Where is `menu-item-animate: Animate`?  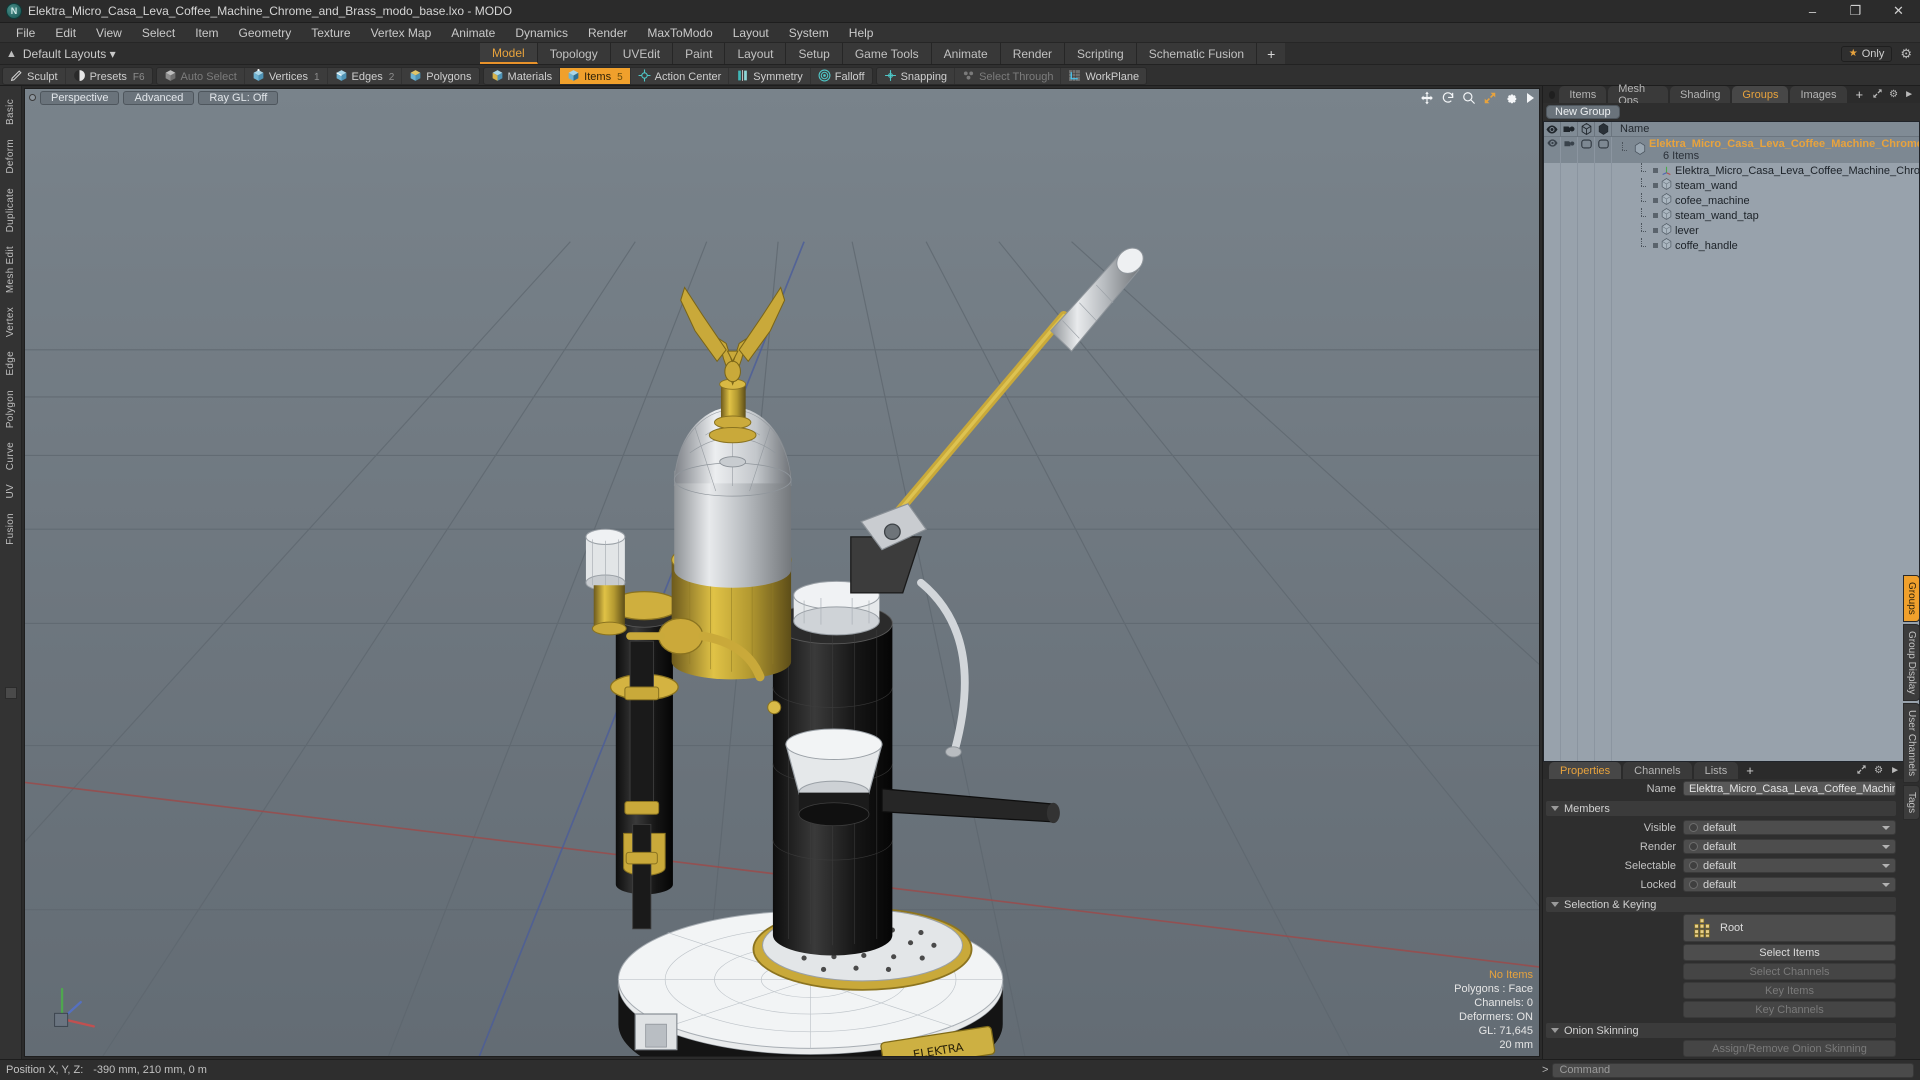 menu-item-animate: Animate is located at coordinates (473, 33).